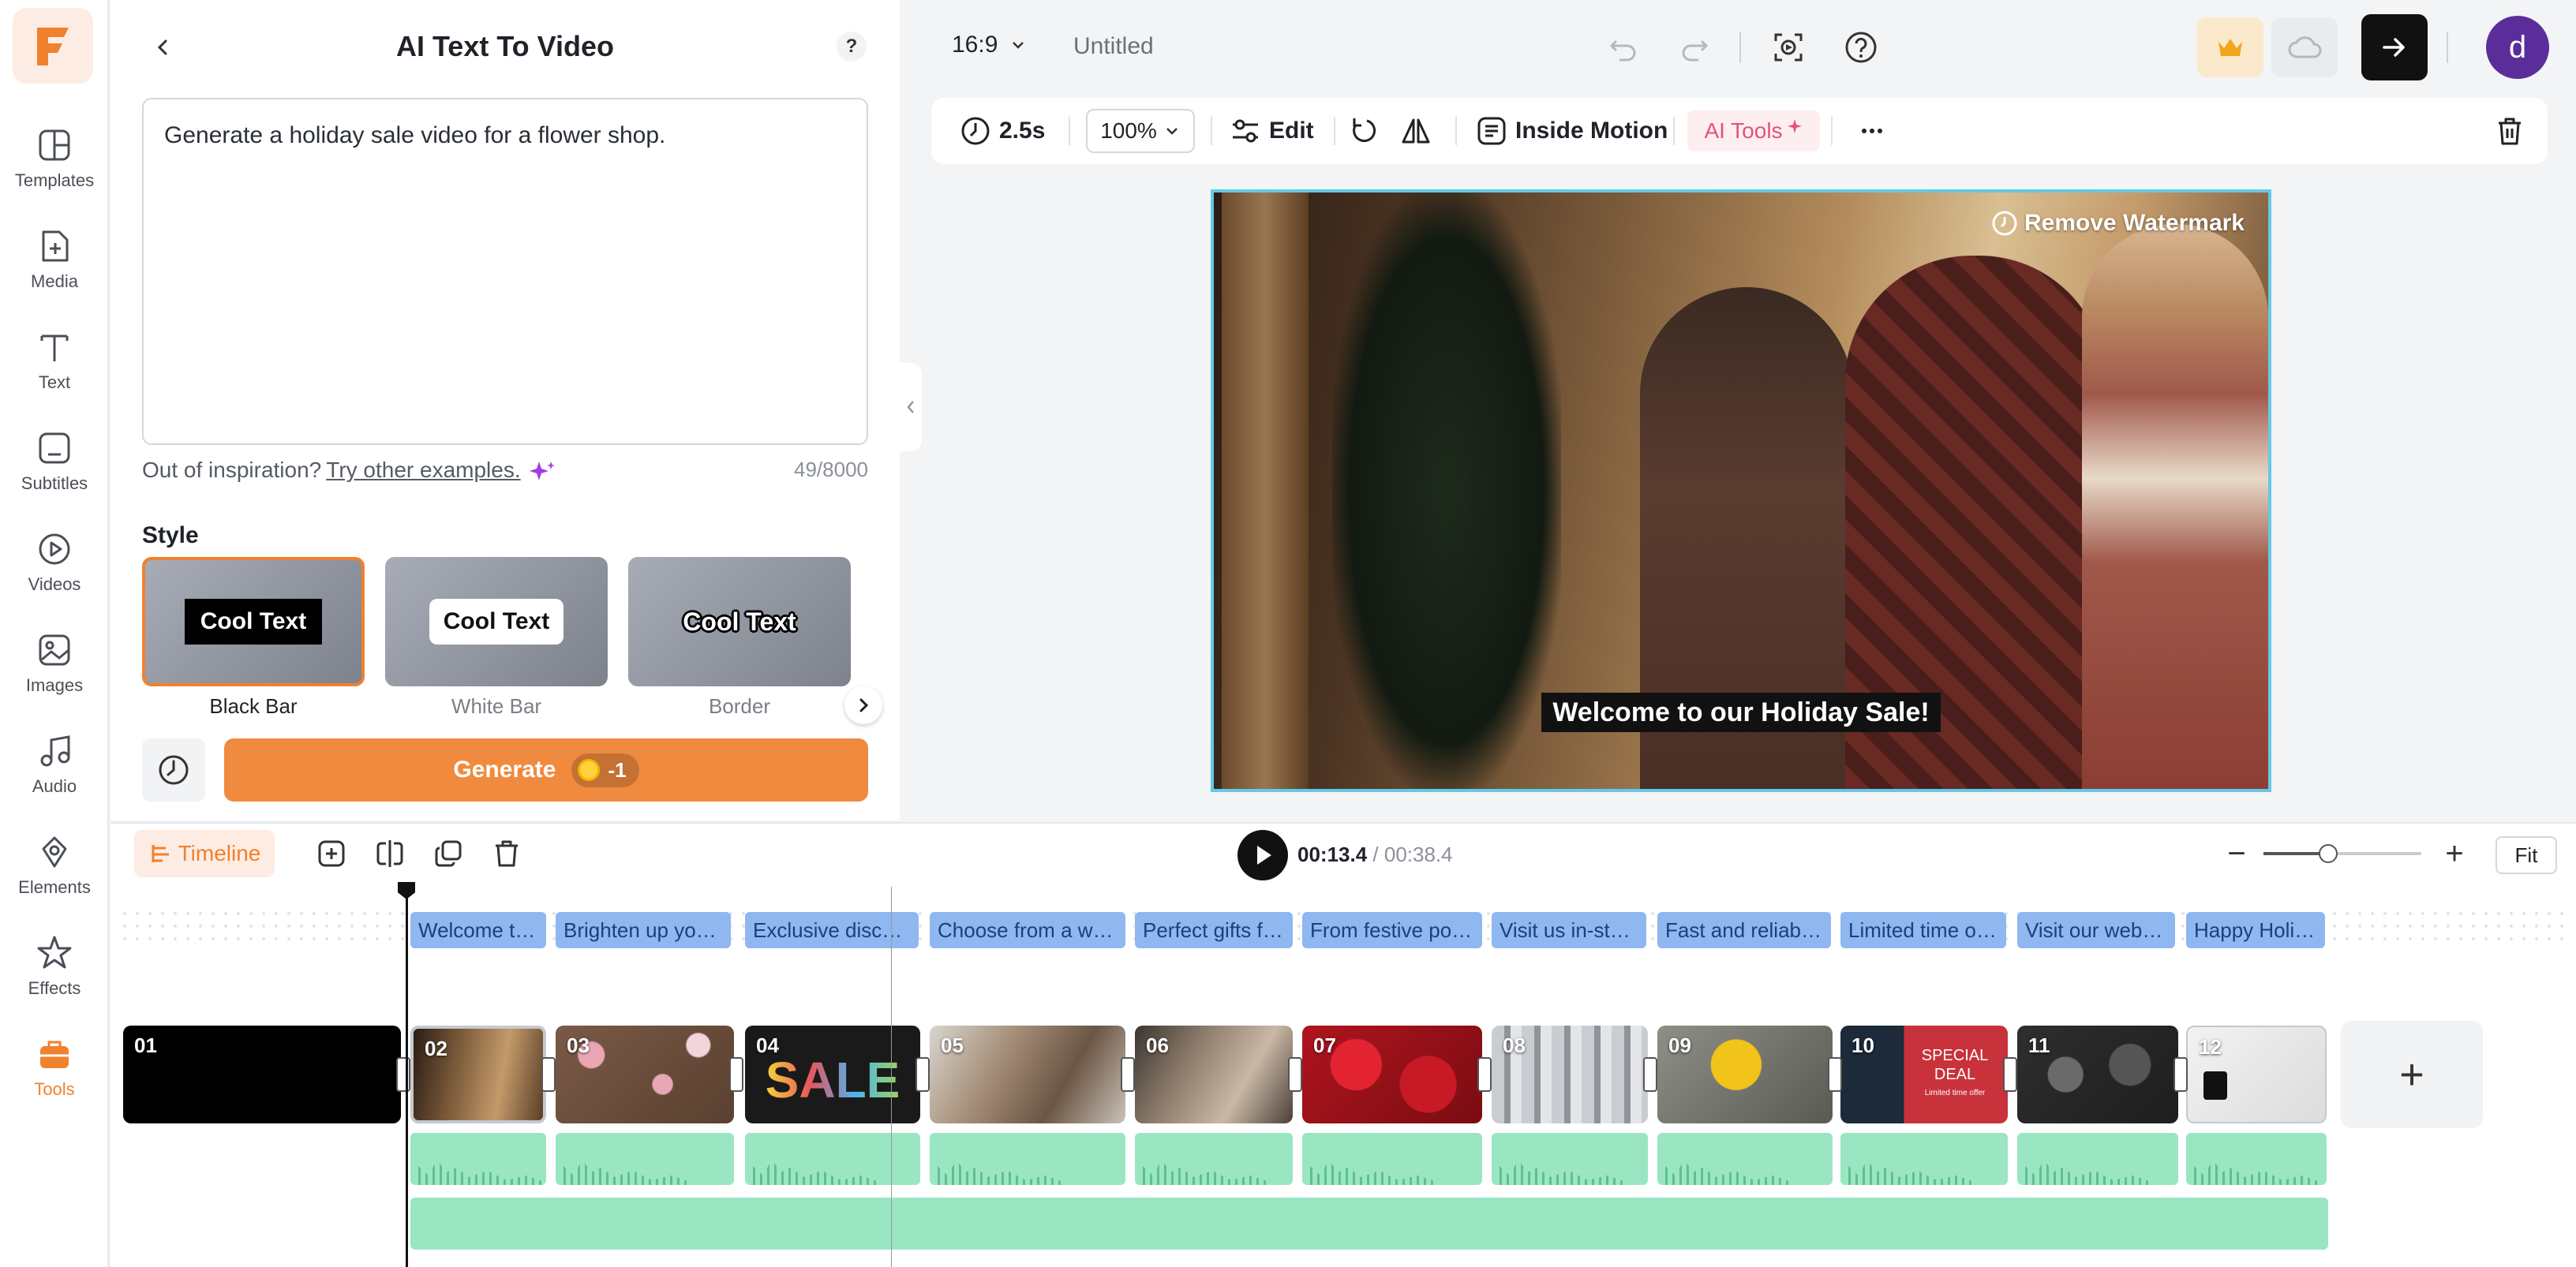 This screenshot has height=1267, width=2576. Describe the element at coordinates (2517, 47) in the screenshot. I see `user-avatar: d` at that location.